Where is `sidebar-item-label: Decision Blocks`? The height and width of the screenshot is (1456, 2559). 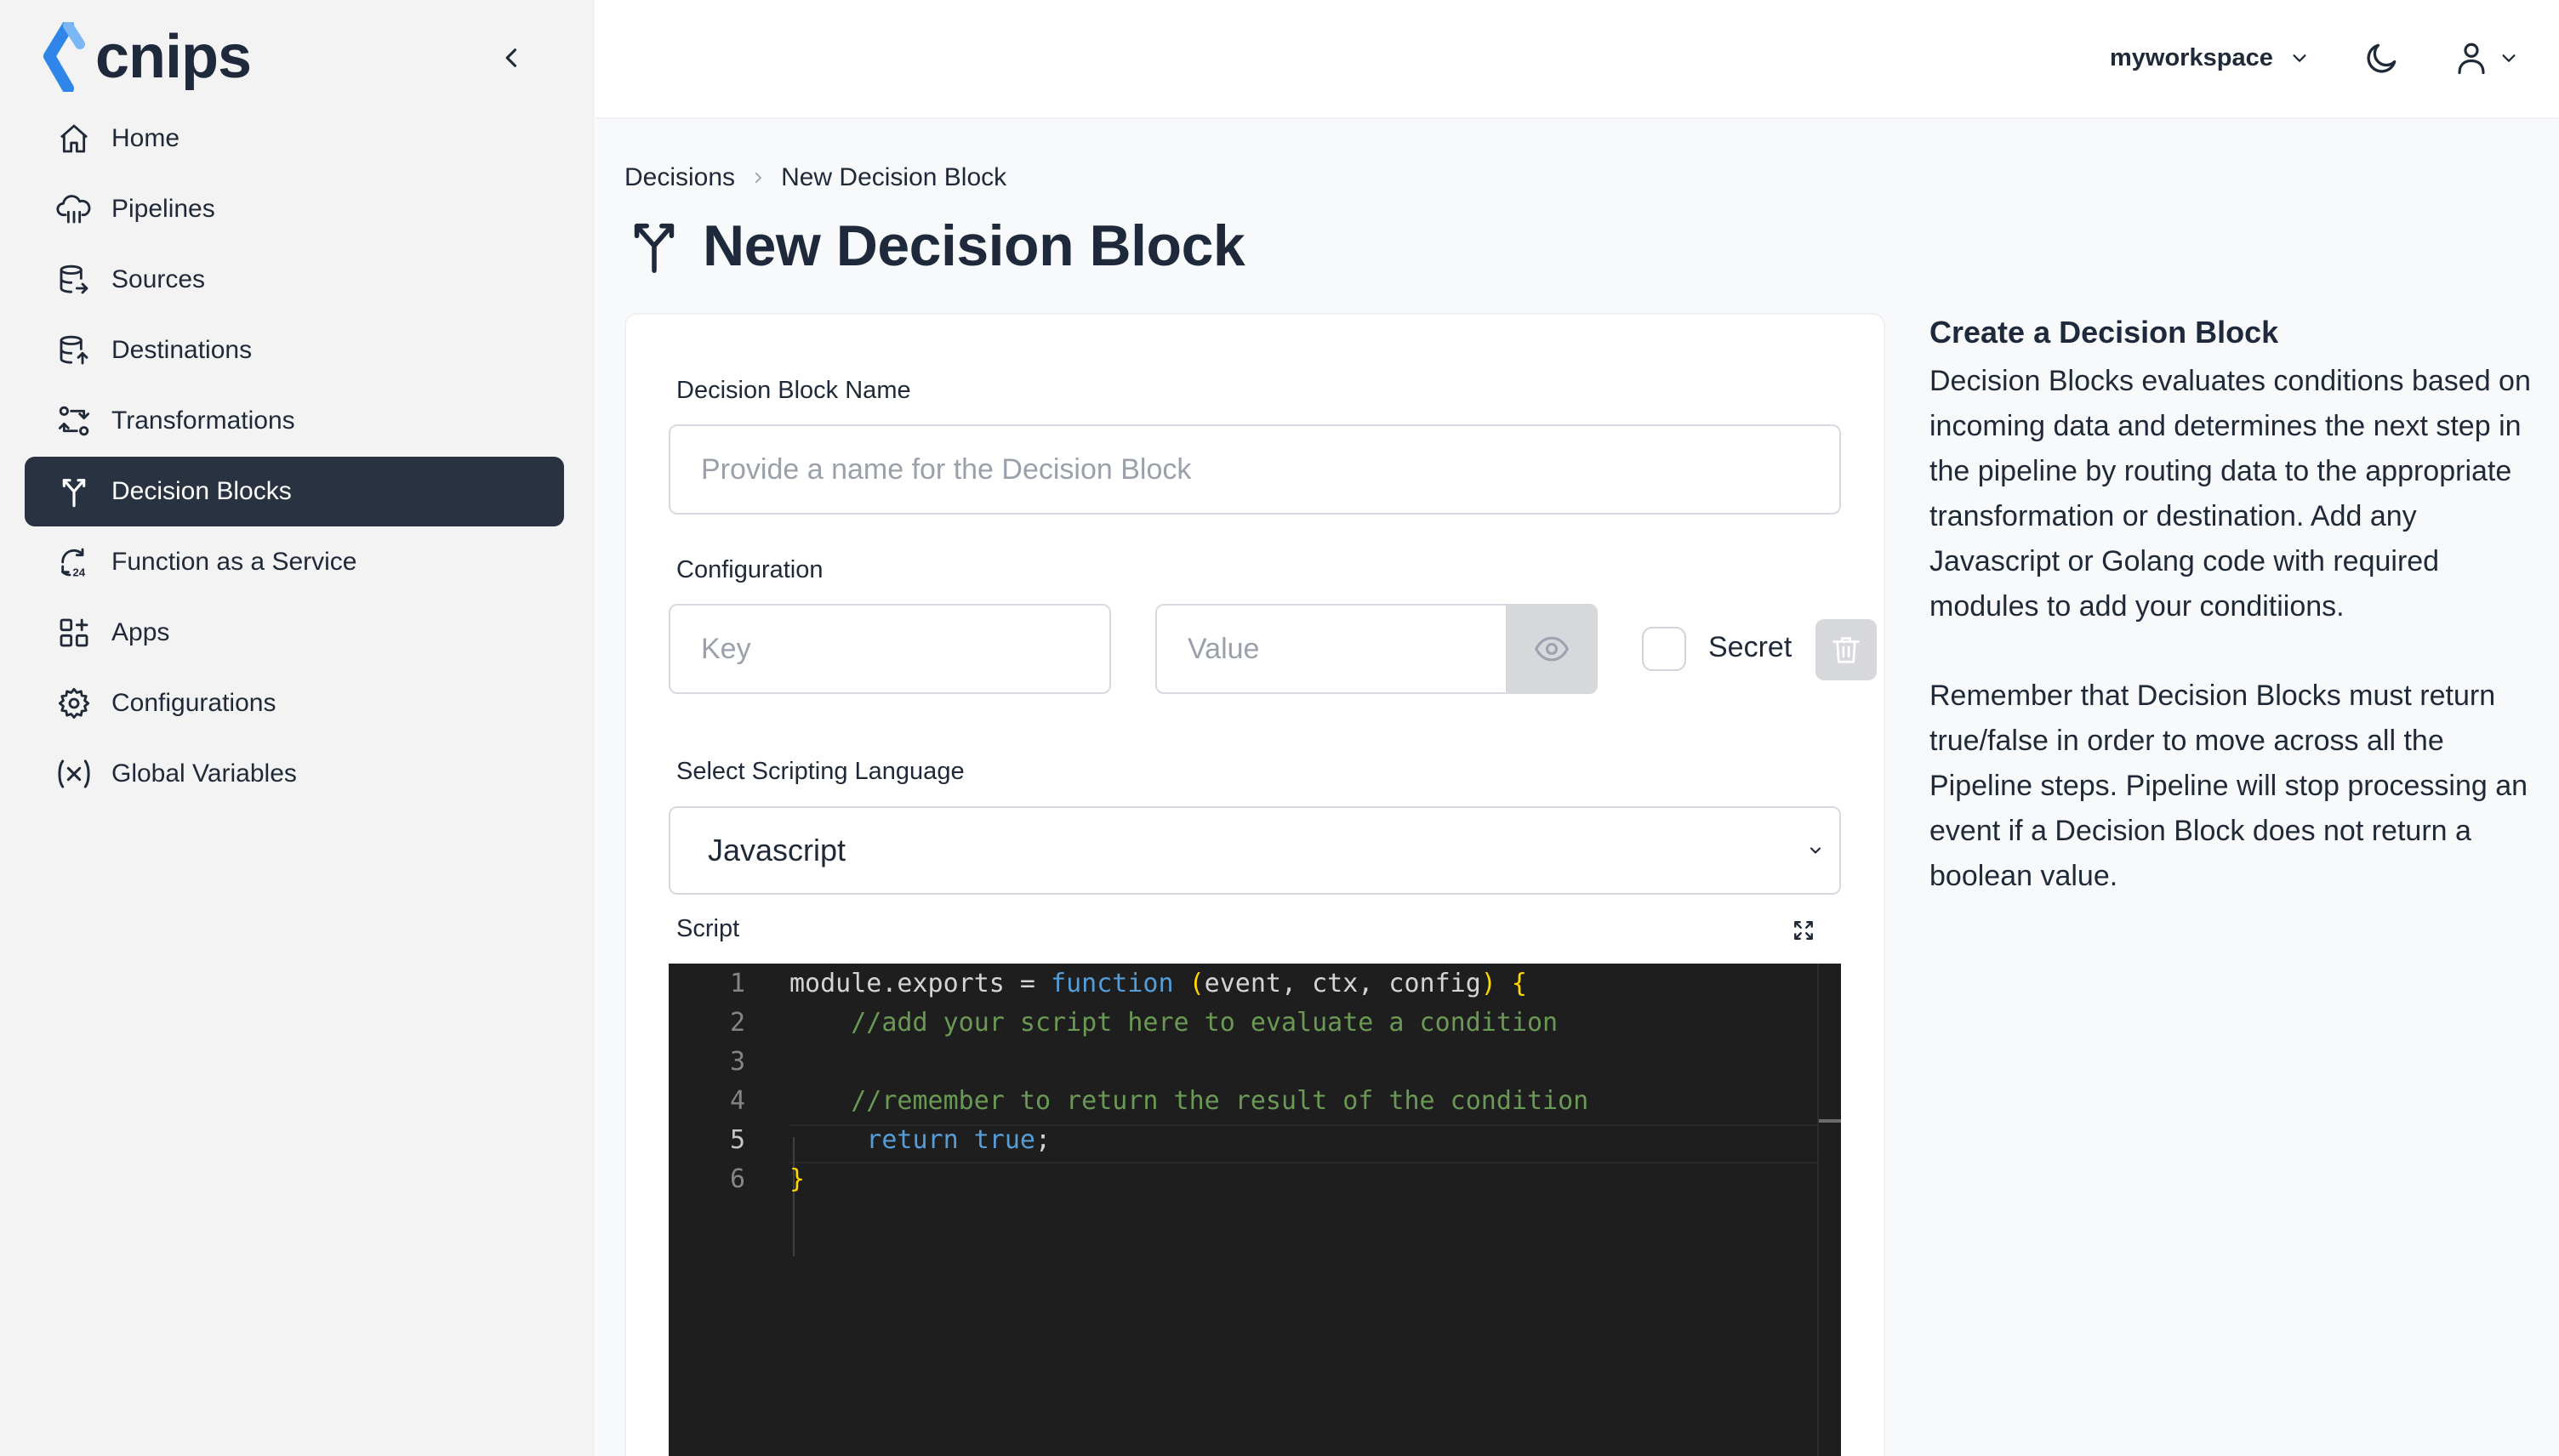
sidebar-item-label: Decision Blocks is located at coordinates (201, 491).